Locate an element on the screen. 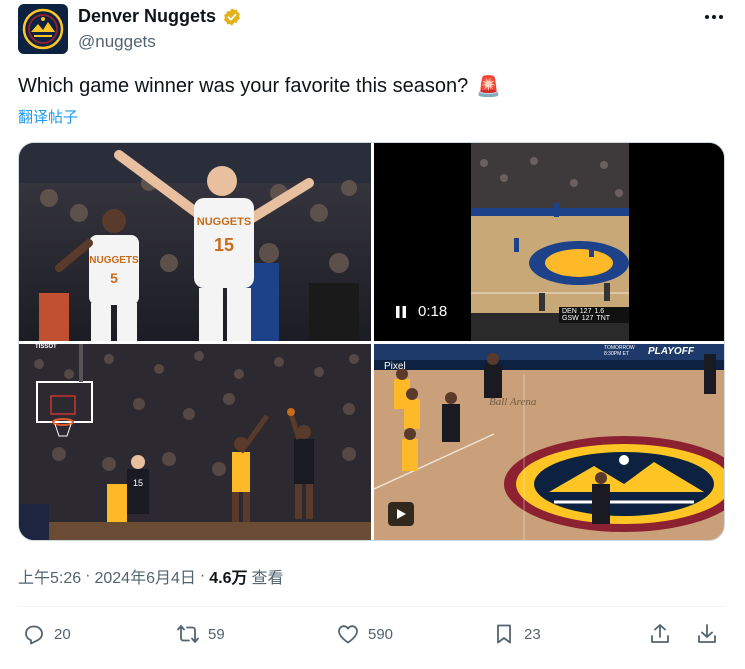 This screenshot has height=669, width=745. nuggets-logo-icon is located at coordinates (43, 29).